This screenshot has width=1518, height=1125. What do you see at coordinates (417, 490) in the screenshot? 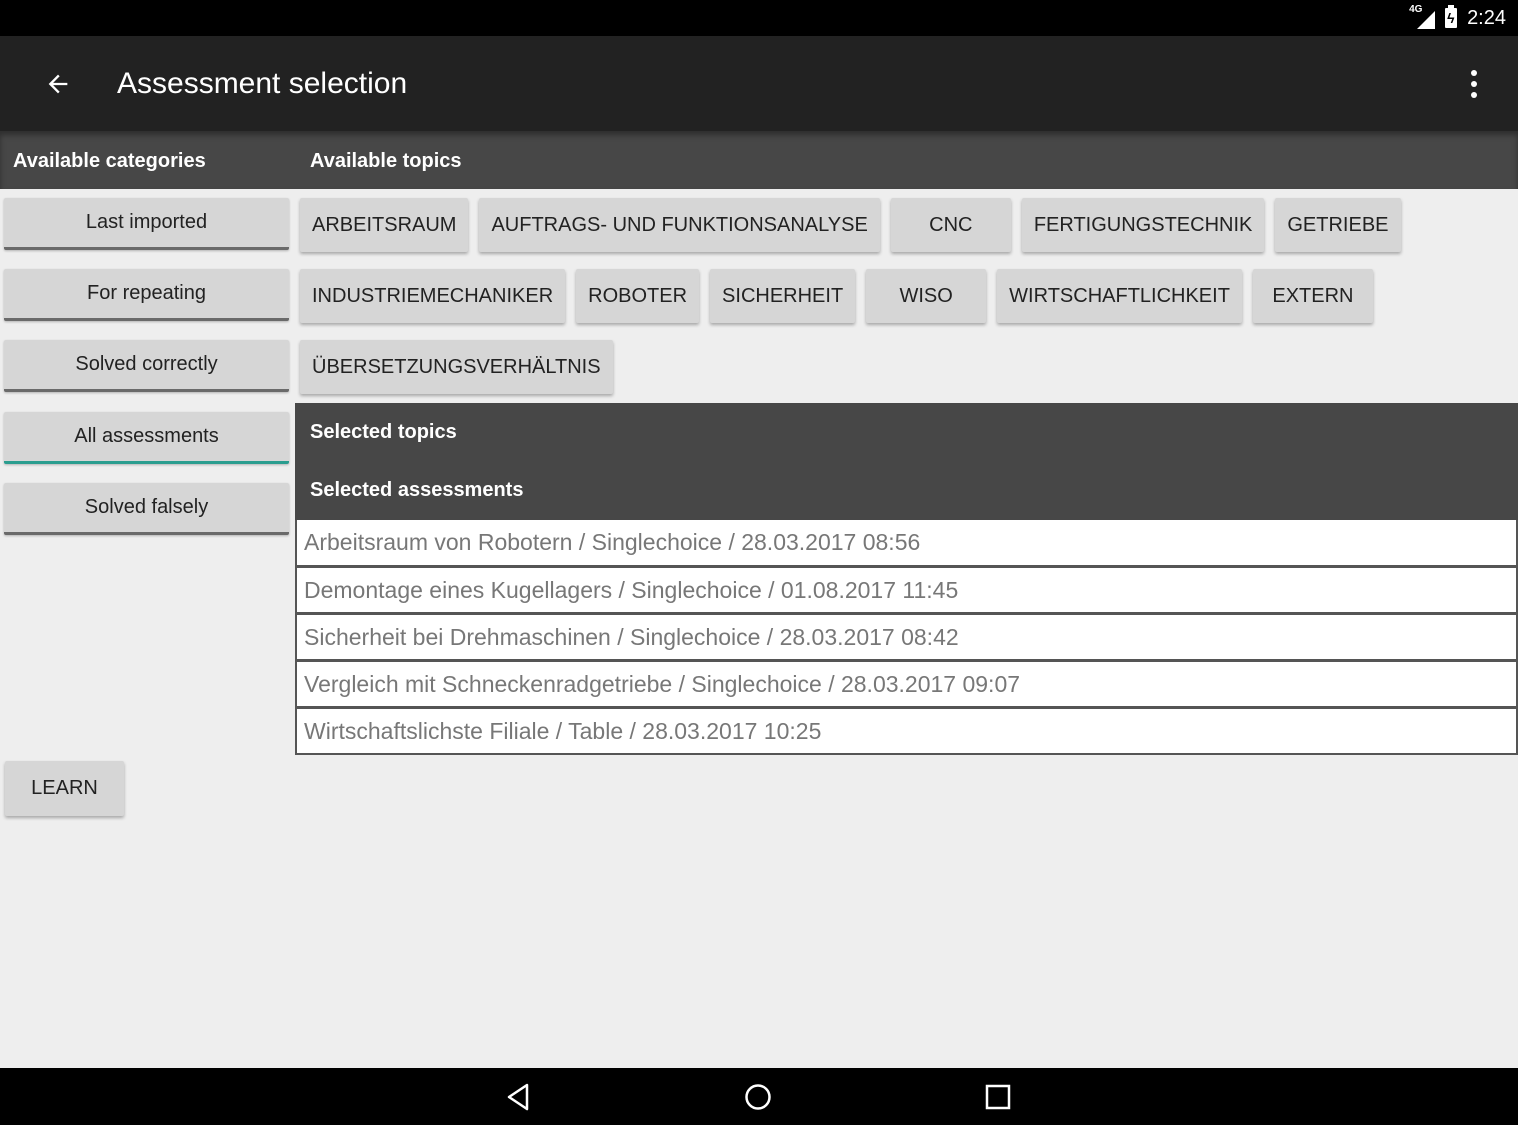
I see `selected-assessments-label: Selected assessments` at bounding box center [417, 490].